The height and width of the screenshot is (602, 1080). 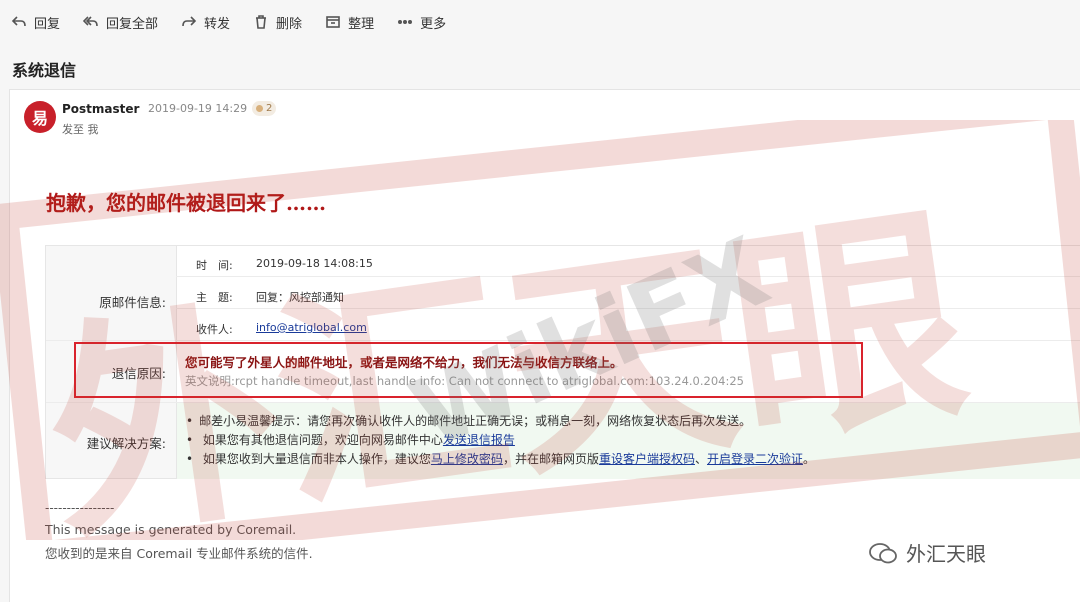 I want to click on subject-field-value: 回复：风控部通知, so click(x=300, y=297).